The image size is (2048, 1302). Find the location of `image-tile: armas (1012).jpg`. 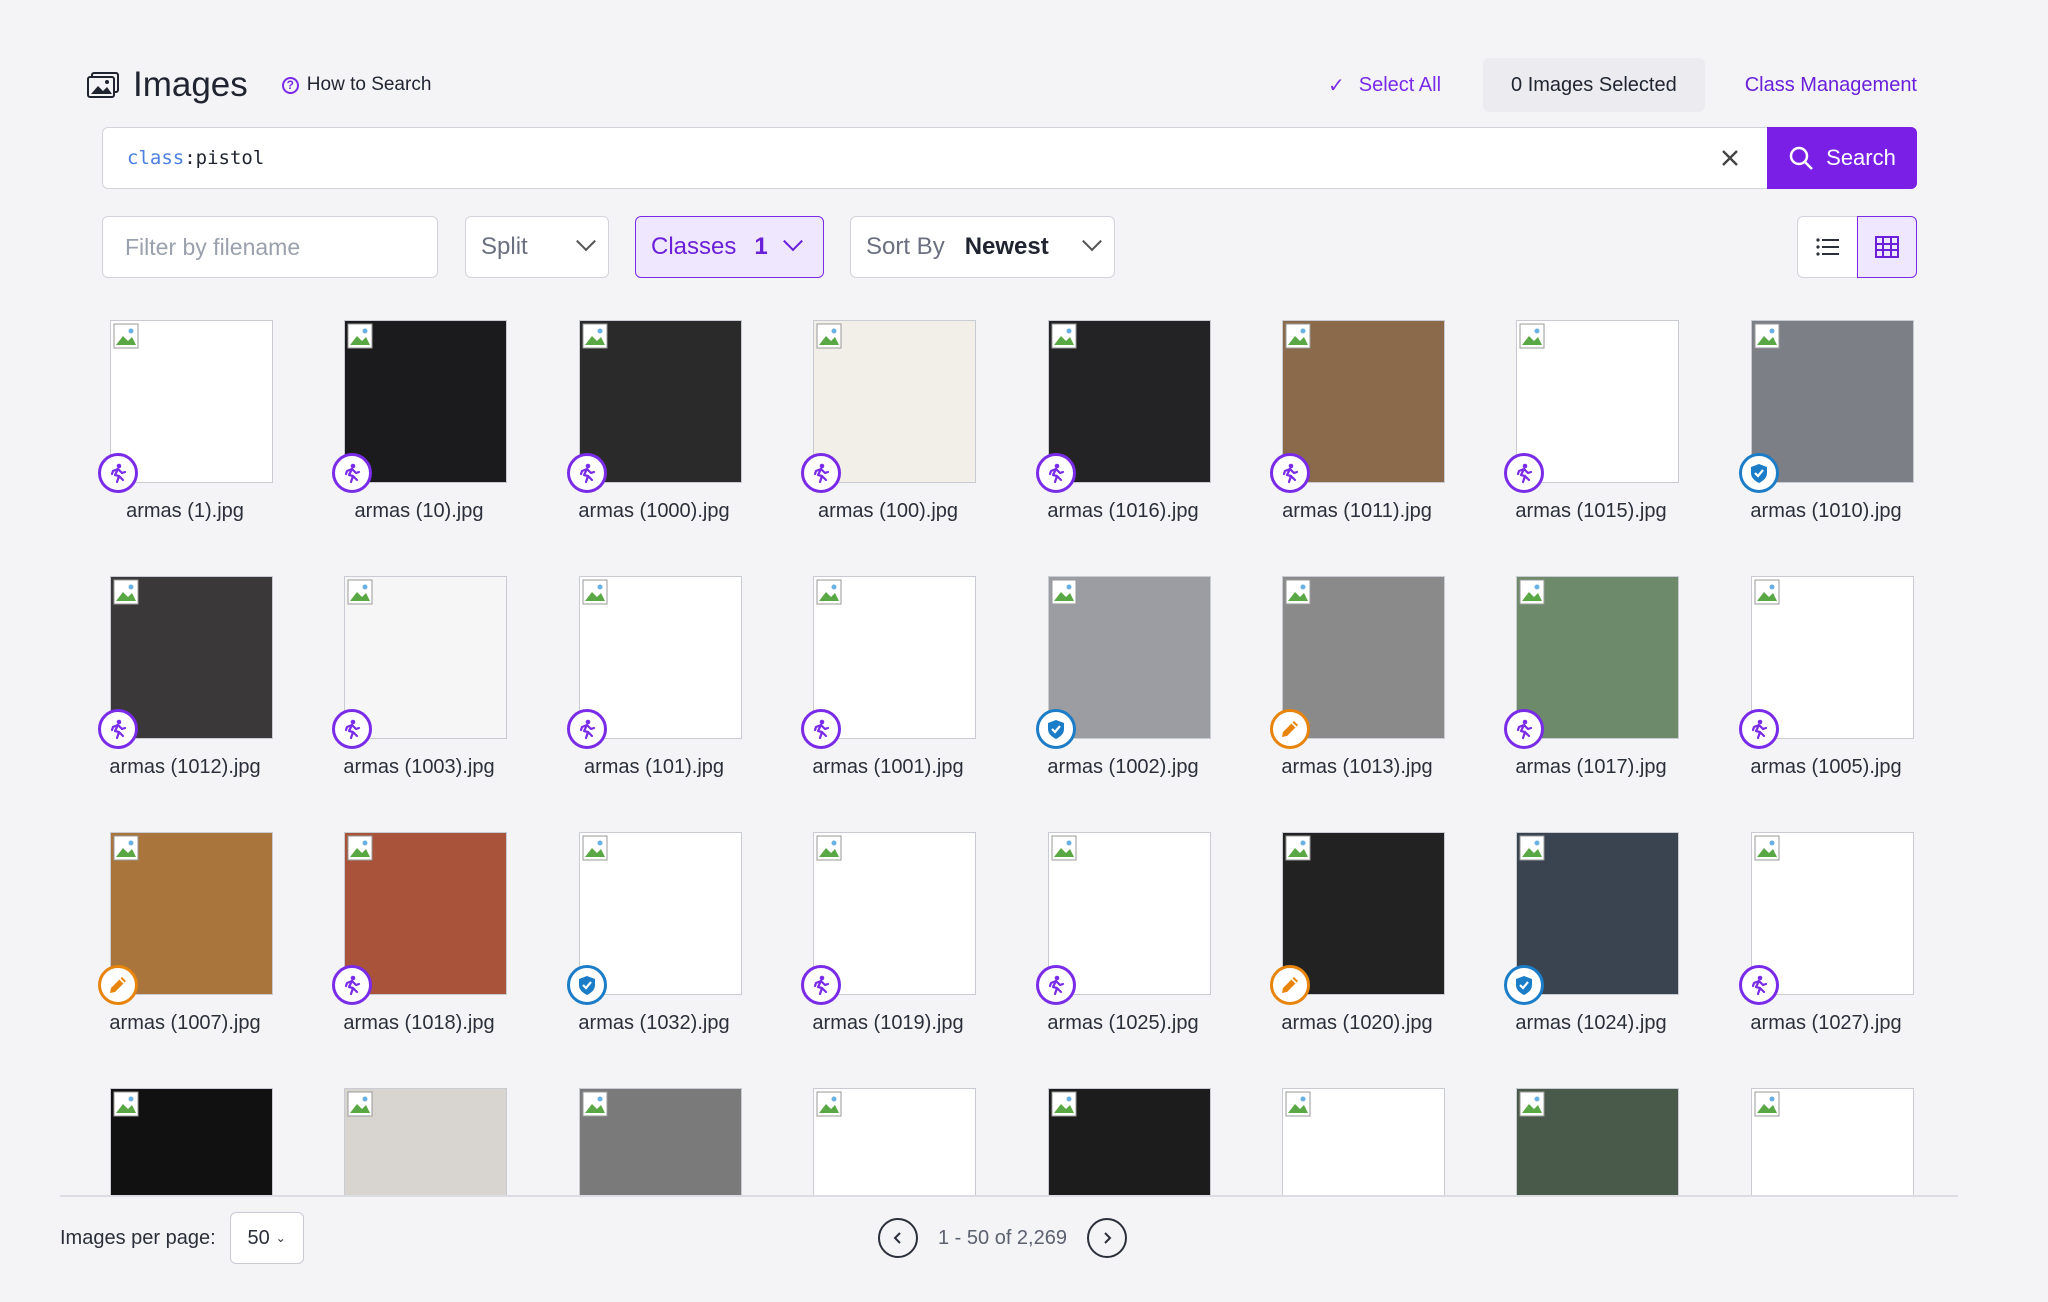

image-tile: armas (1012).jpg is located at coordinates (185, 676).